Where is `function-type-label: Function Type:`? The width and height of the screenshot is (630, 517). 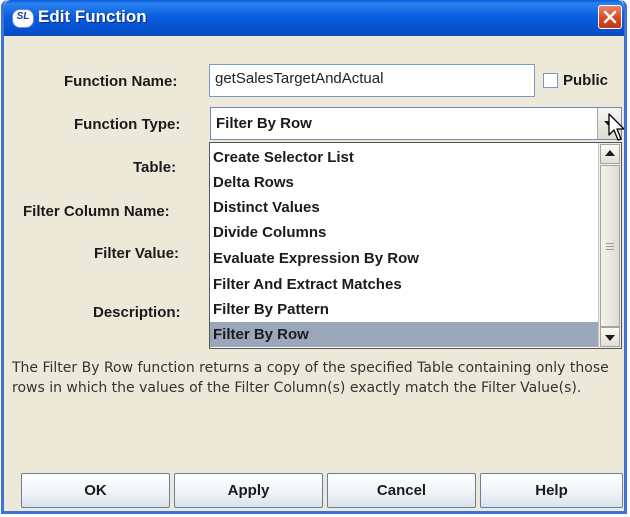
function-type-label: Function Type: is located at coordinates (127, 124).